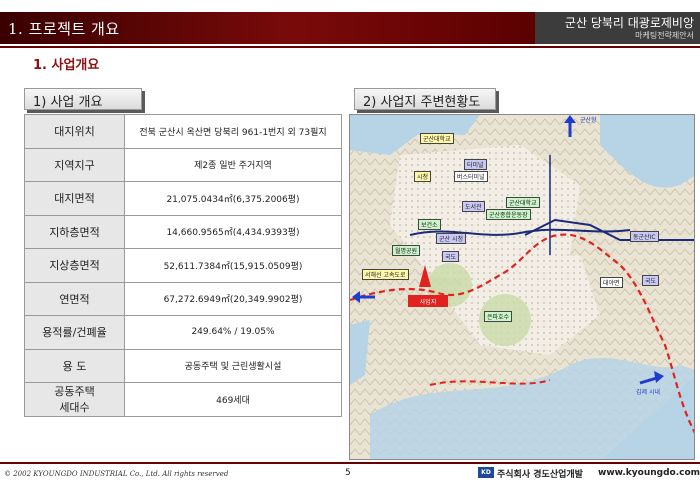 The height and width of the screenshot is (484, 700). What do you see at coordinates (648, 392) in the screenshot?
I see `map-label-bottom-road: 김제 시내` at bounding box center [648, 392].